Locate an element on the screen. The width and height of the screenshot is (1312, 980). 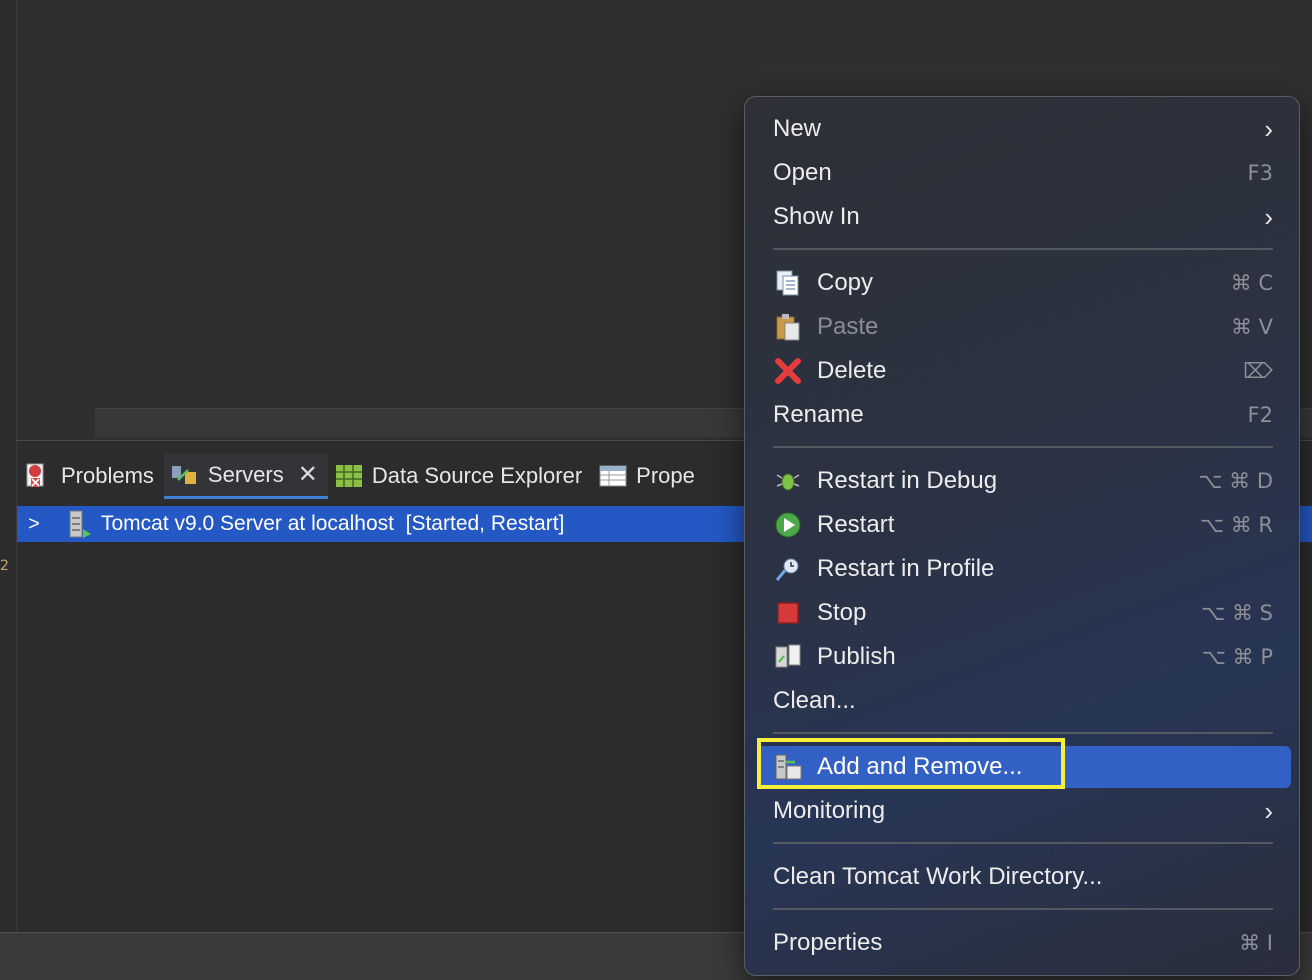
shortcut-properties: ⌘ I is located at coordinates (1256, 943).